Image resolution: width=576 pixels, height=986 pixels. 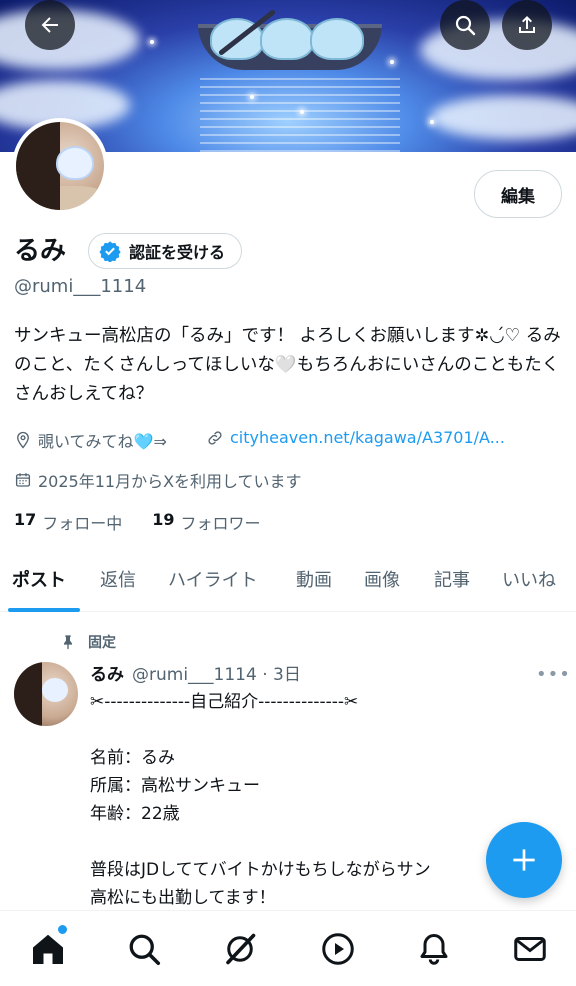 I want to click on location-pin-icon, so click(x=23, y=440).